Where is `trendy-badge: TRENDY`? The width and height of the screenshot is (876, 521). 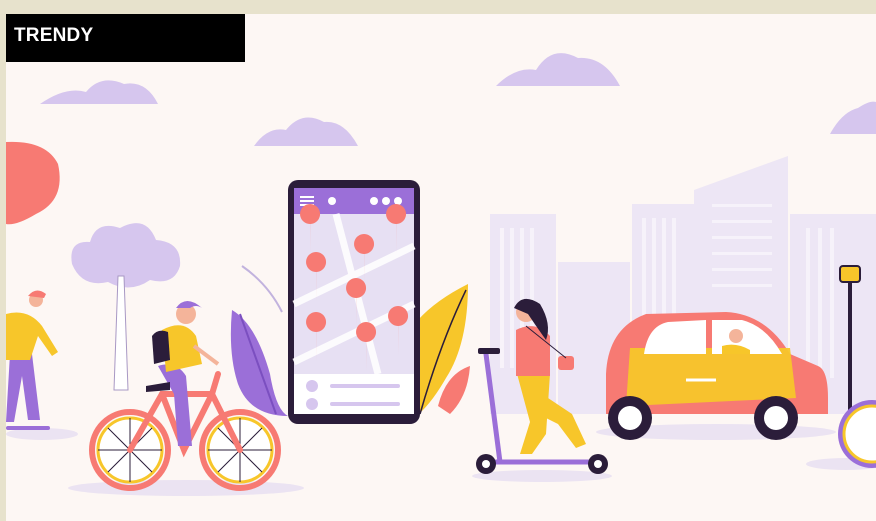 trendy-badge: TRENDY is located at coordinates (125, 38).